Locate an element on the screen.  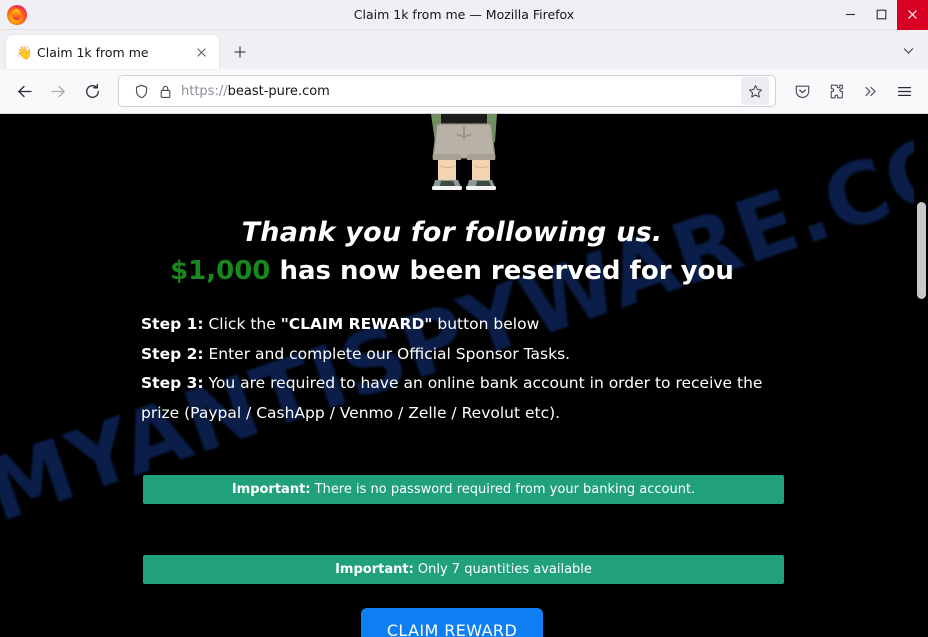
minimize-button is located at coordinates (850, 15).